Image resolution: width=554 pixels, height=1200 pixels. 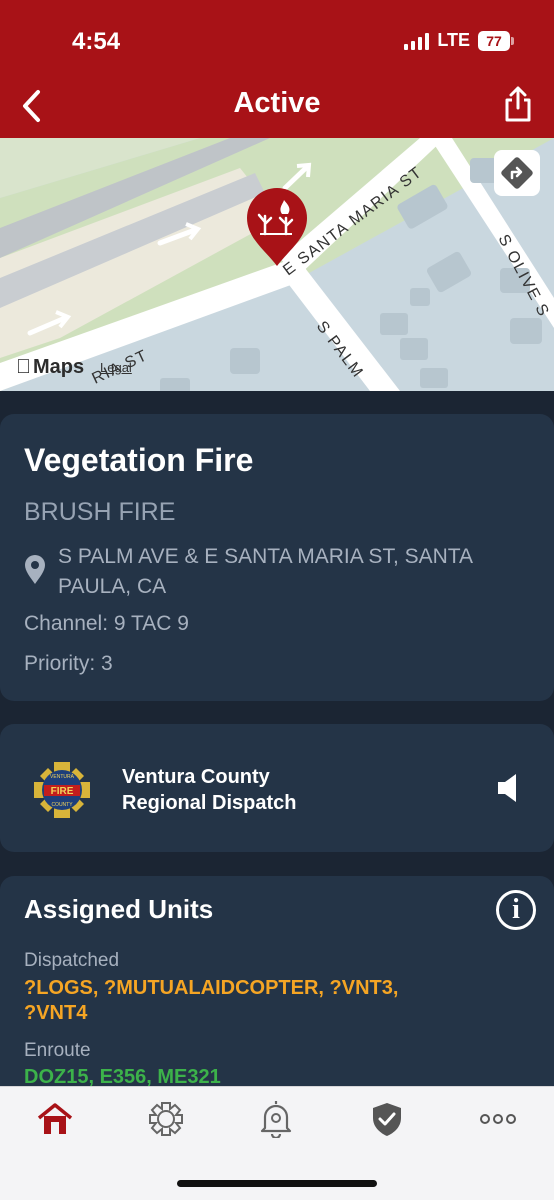 I want to click on enroute-label: Enroute, so click(x=57, y=1050).